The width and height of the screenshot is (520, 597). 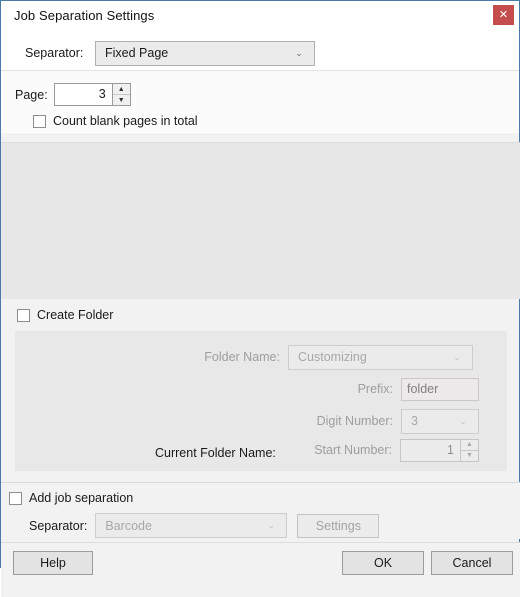 I want to click on folder-name-label: Folder Name:, so click(x=242, y=357).